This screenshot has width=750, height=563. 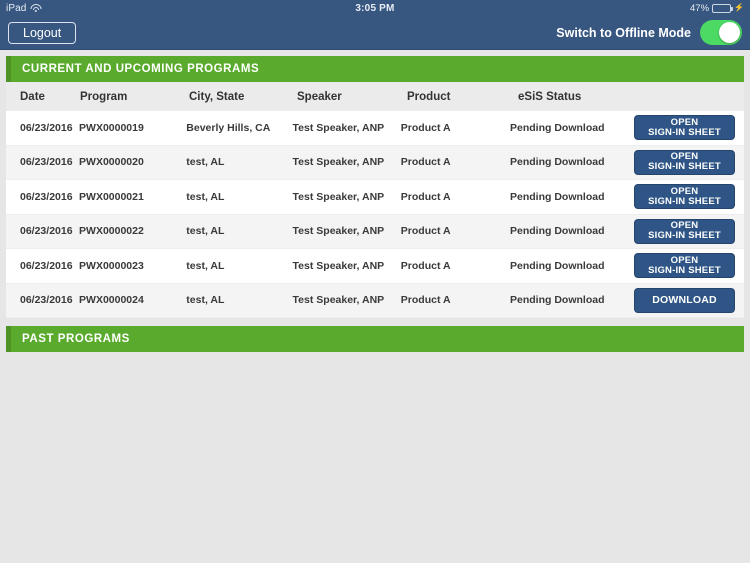 I want to click on cell-city-state: Beverly Hills, CA, so click(x=228, y=127).